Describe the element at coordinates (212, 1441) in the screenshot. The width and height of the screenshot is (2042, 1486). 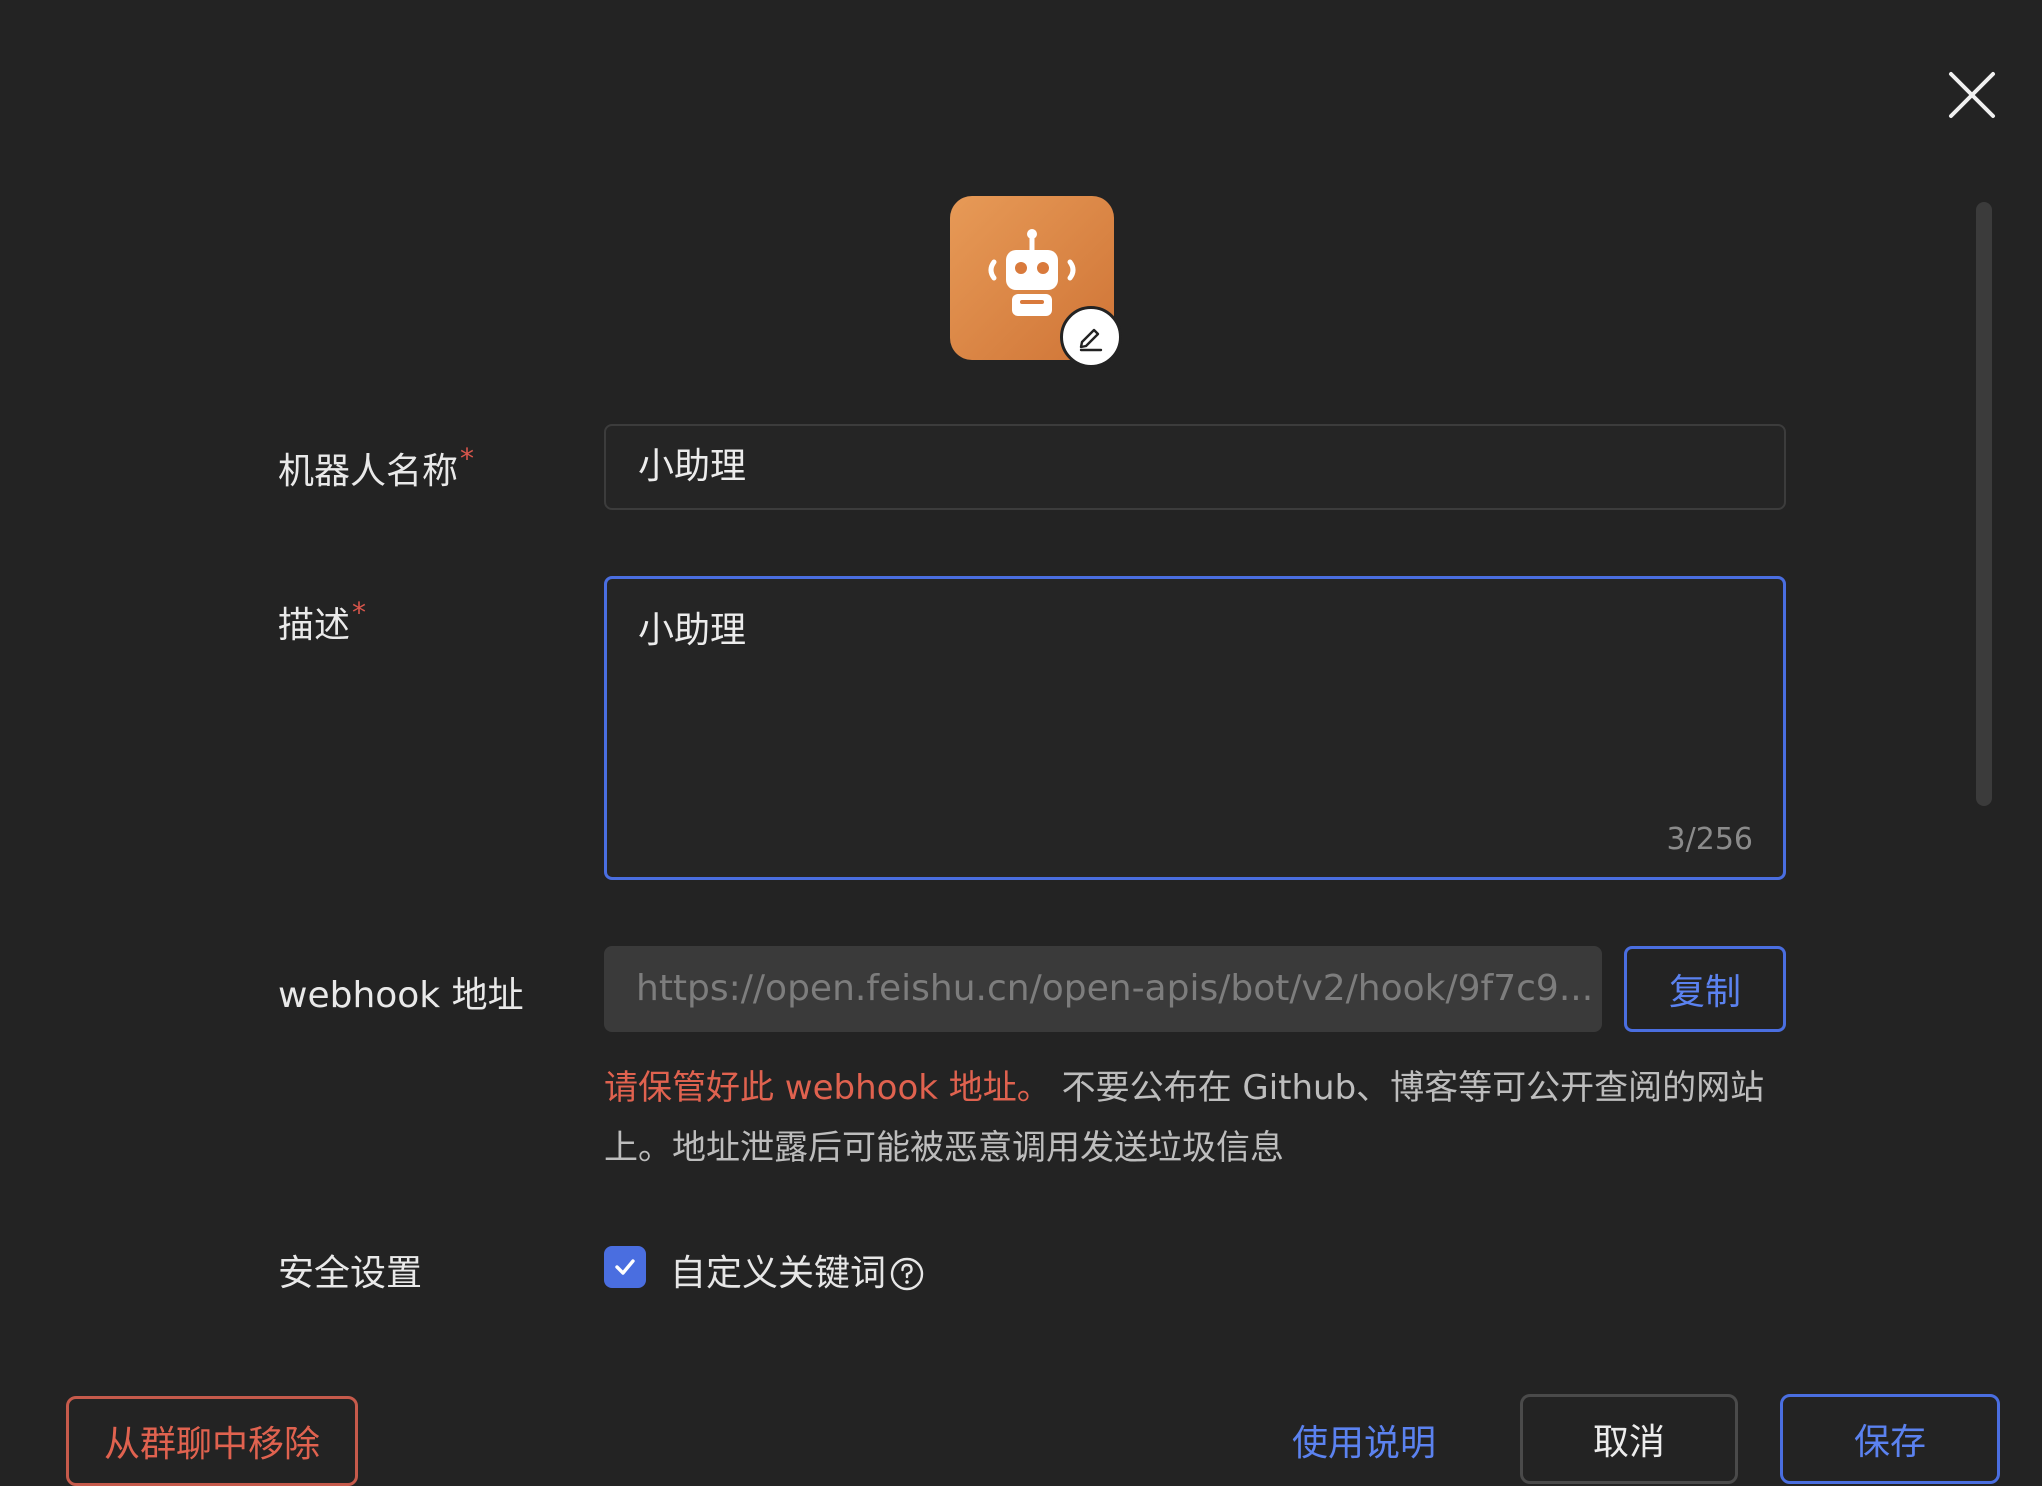
I see `remove-from-group-button: 从群聊中移除` at that location.